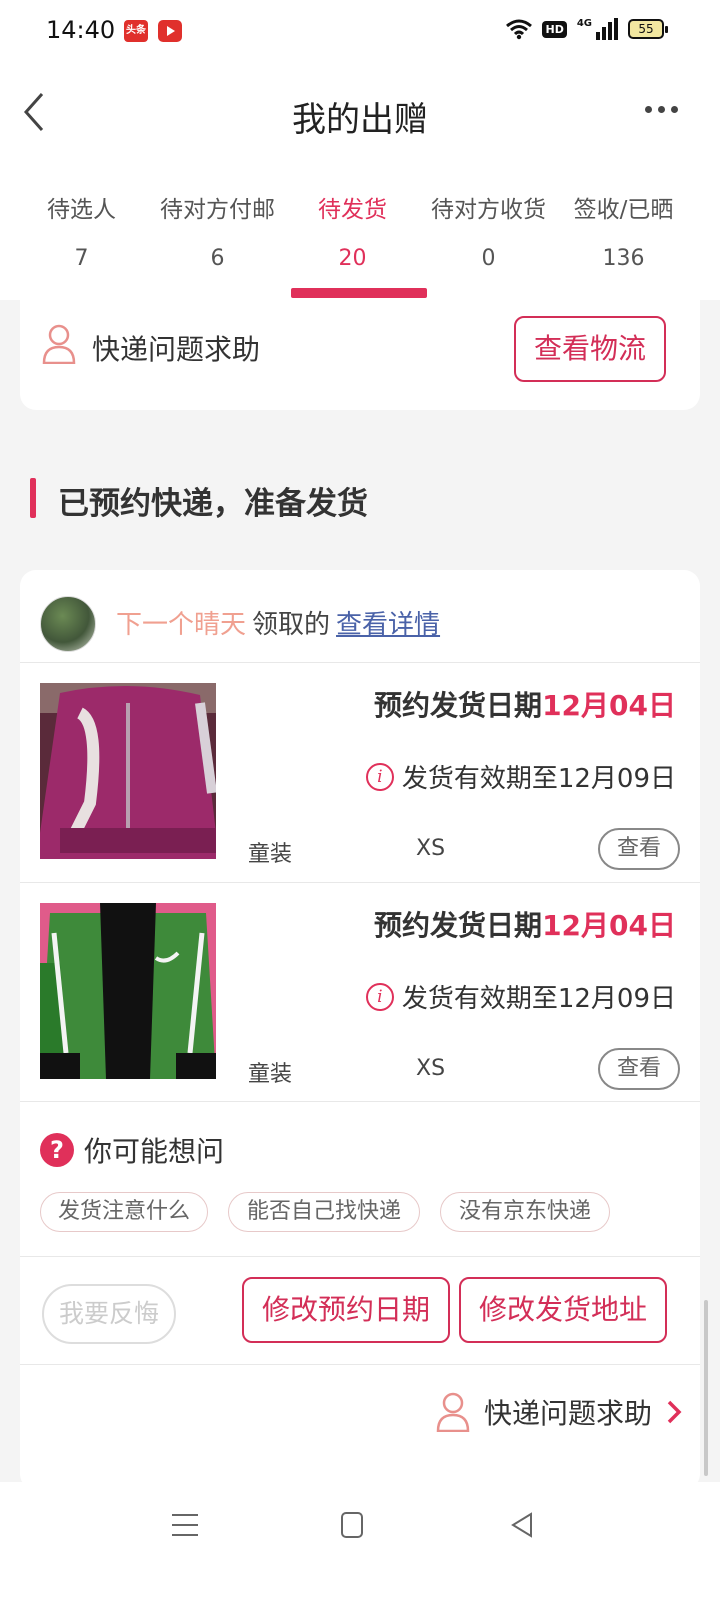 The height and width of the screenshot is (1600, 720). What do you see at coordinates (607, 29) in the screenshot?
I see `signal-icon` at bounding box center [607, 29].